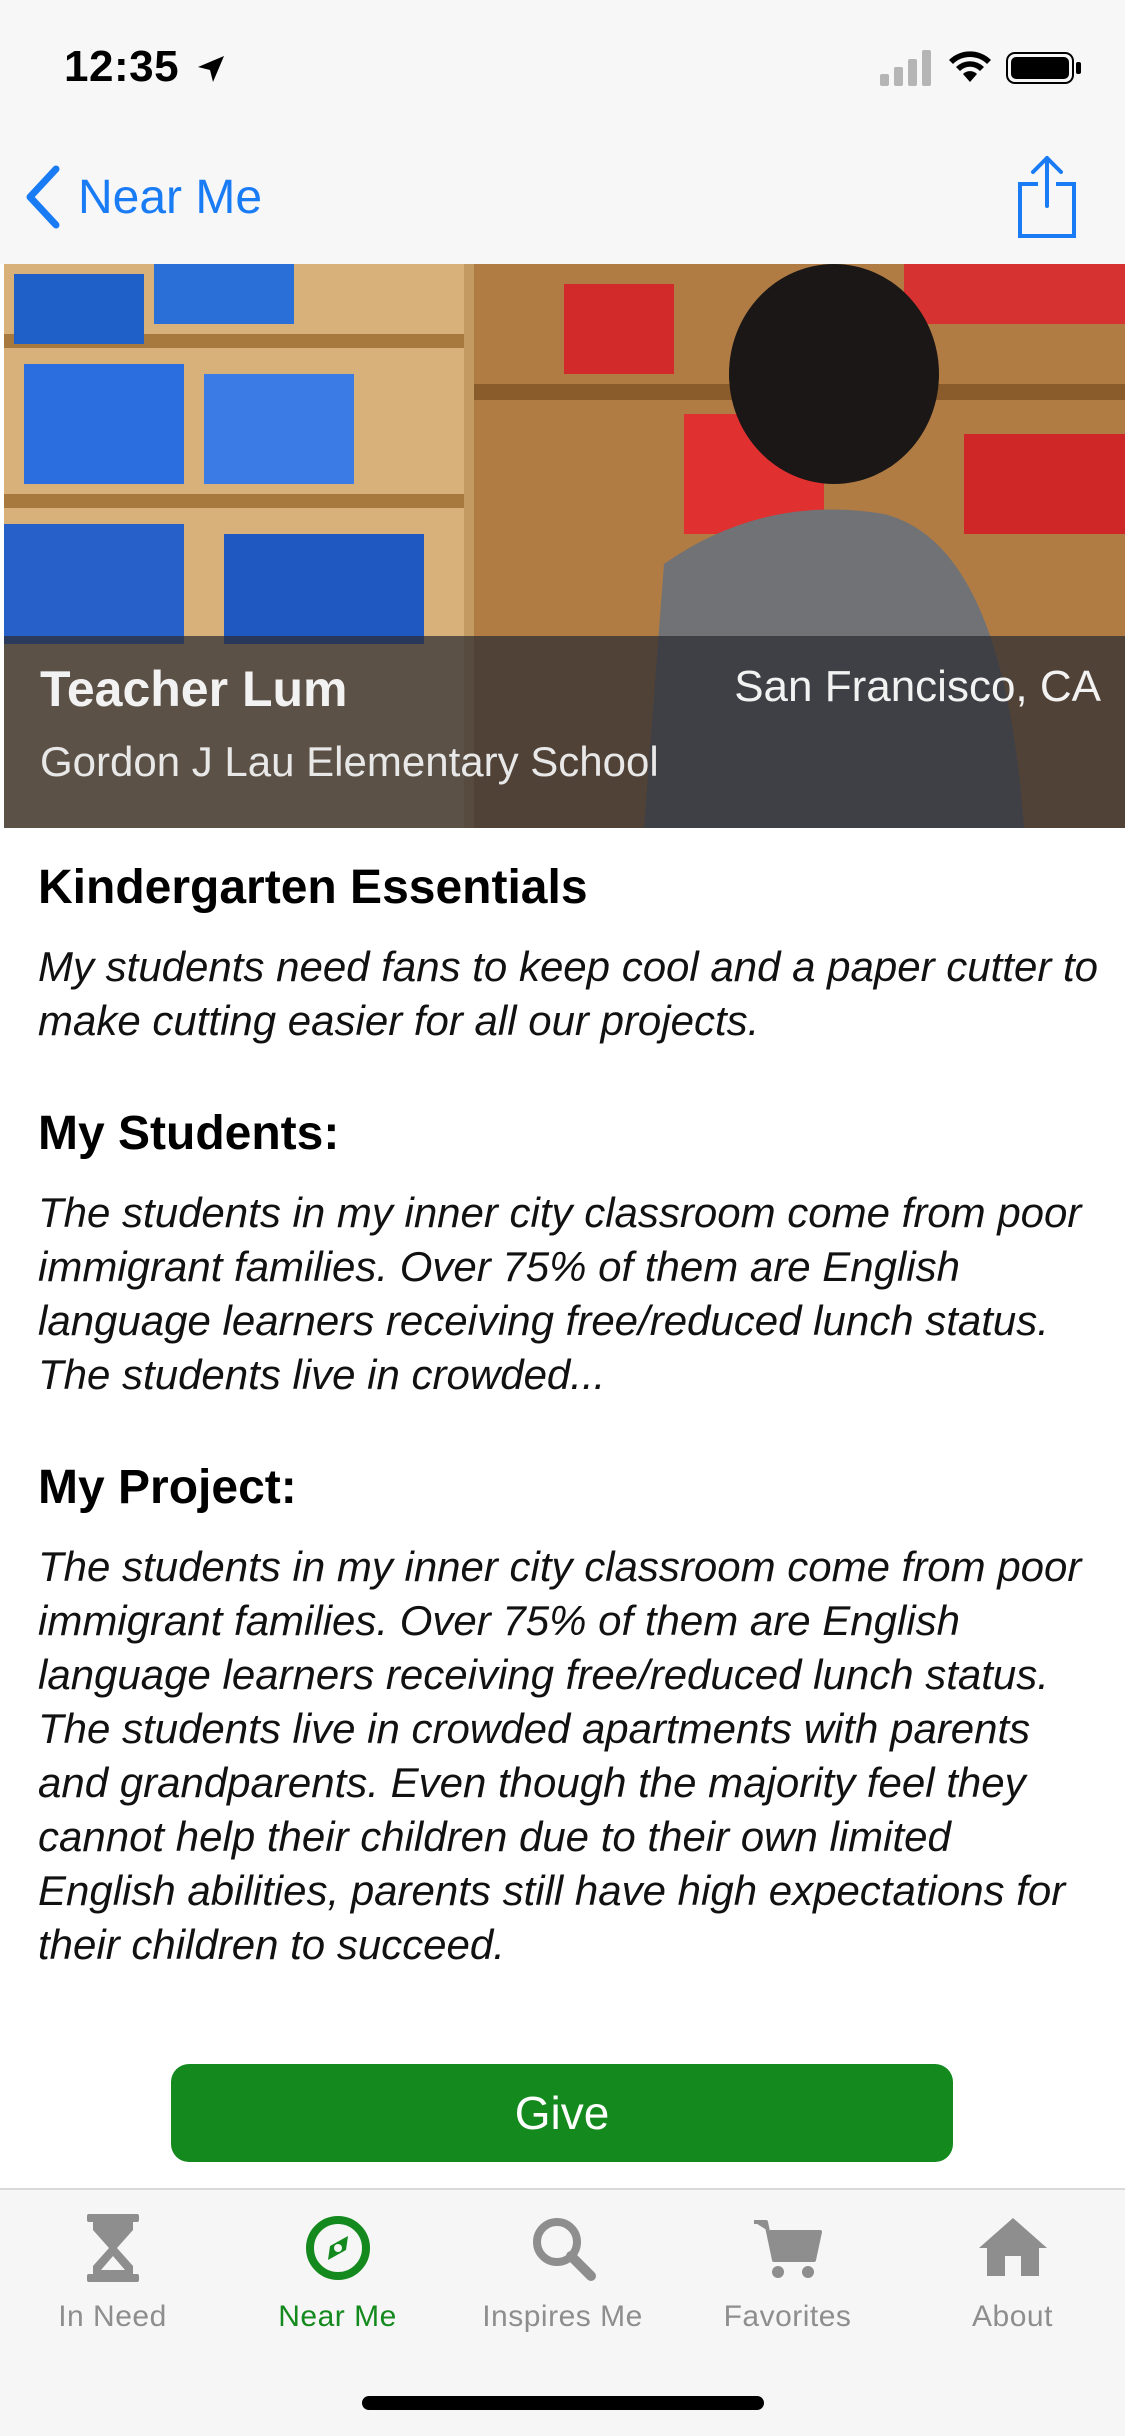 This screenshot has width=1125, height=2436. I want to click on tab-about: About, so click(1012, 2275).